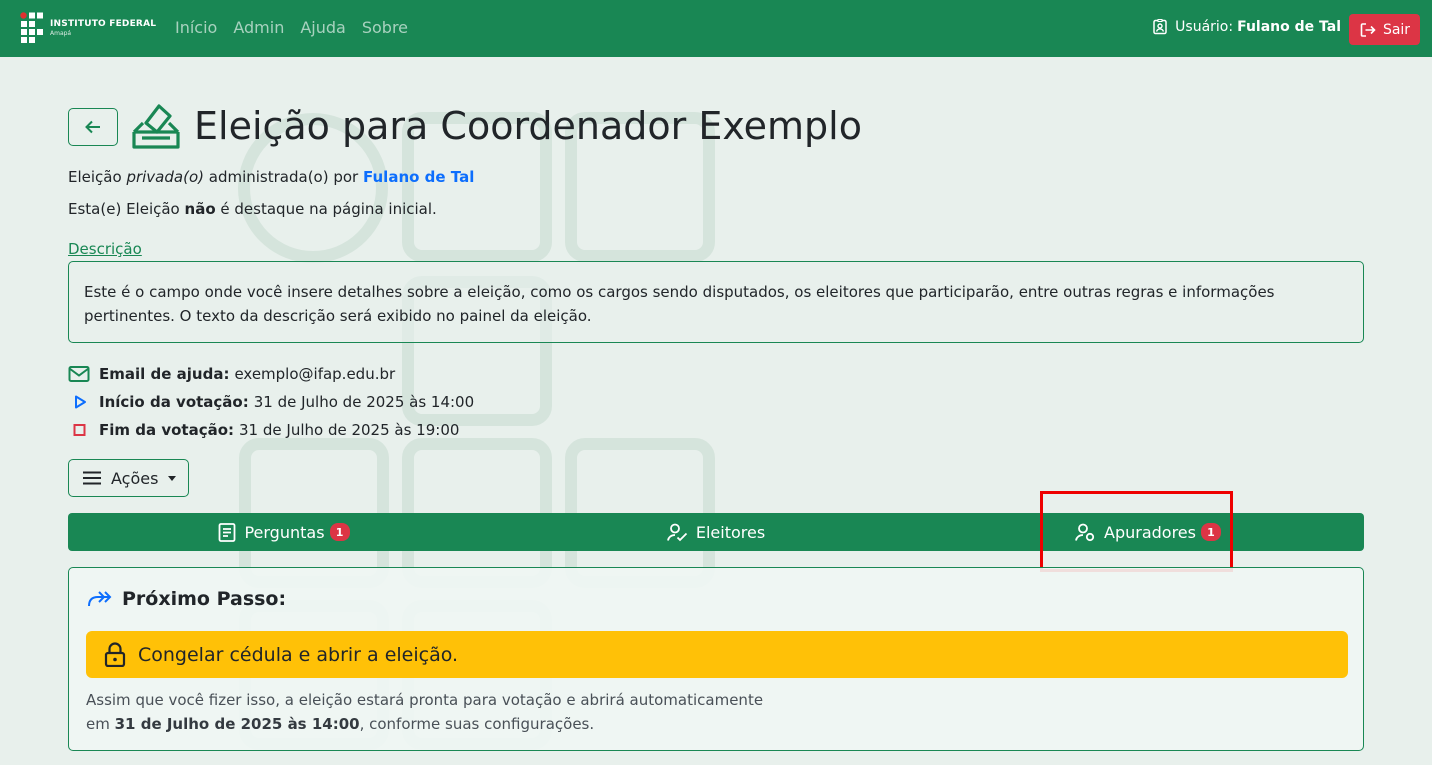 The height and width of the screenshot is (765, 1432). Describe the element at coordinates (164, 374) in the screenshot. I see `help-email-label: Email de ajuda:` at that location.